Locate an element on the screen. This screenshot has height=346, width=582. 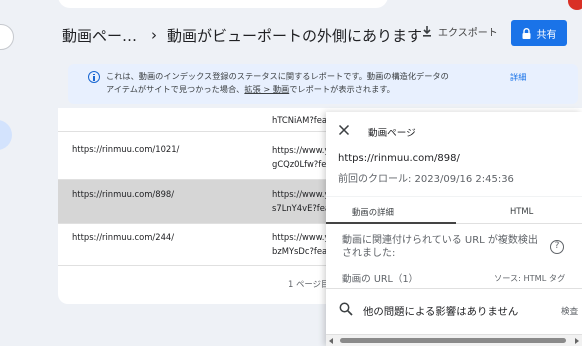
avatar is located at coordinates (575, 5).